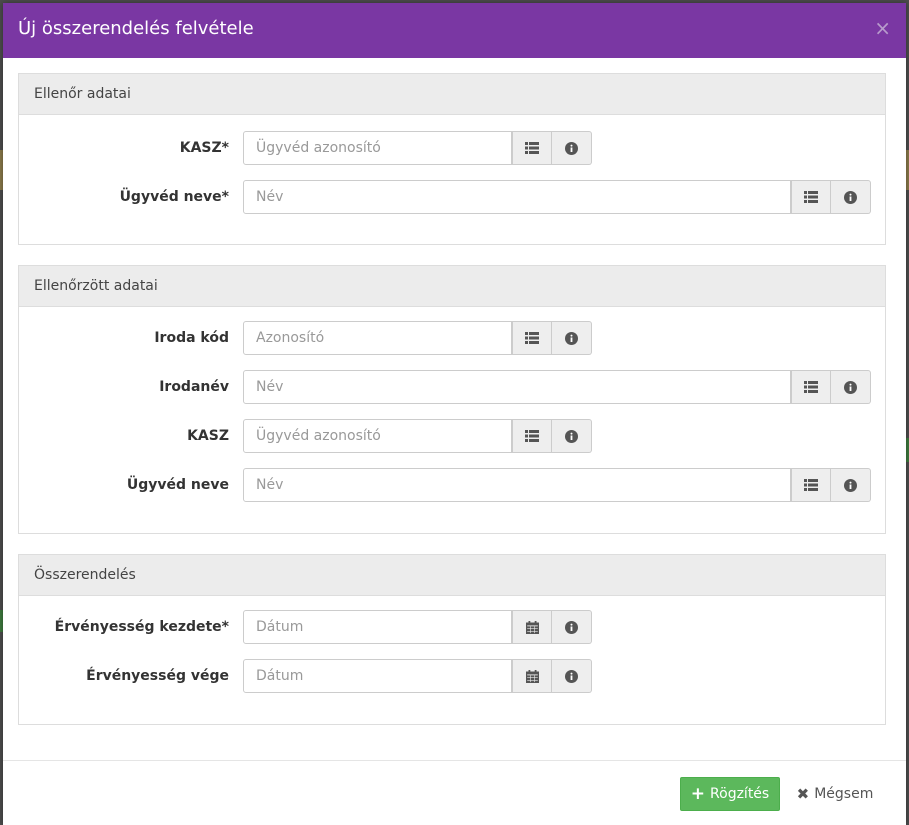 This screenshot has height=825, width=909. What do you see at coordinates (377, 676) in the screenshot?
I see `valid-to-input: Dátum` at bounding box center [377, 676].